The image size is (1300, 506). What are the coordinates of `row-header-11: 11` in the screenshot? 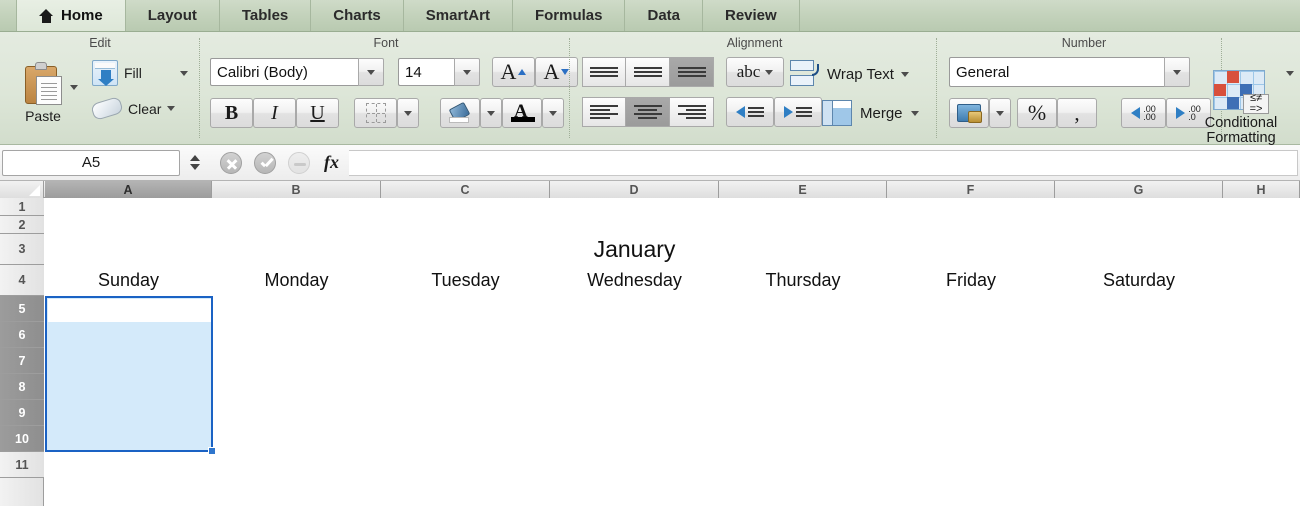 It's located at (22, 465).